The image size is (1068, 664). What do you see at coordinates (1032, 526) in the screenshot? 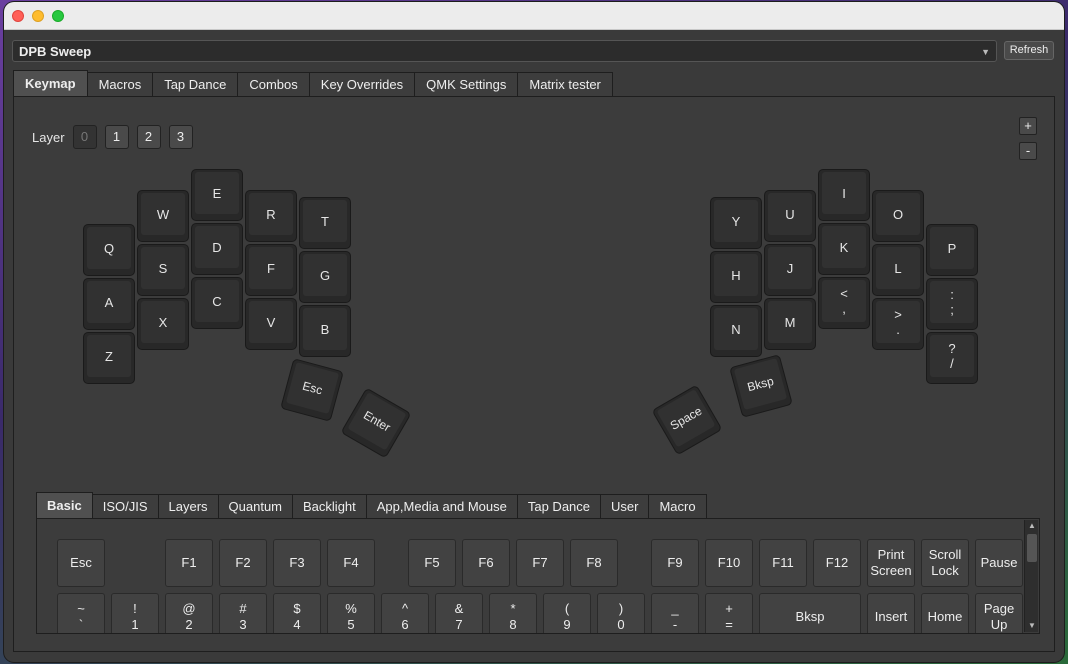
I see `scroll-up-icon: ▲` at bounding box center [1032, 526].